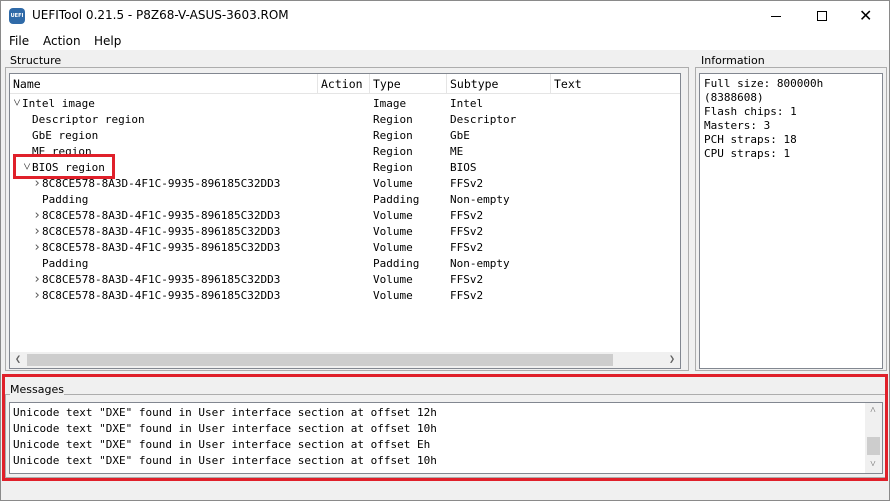 This screenshot has height=501, width=890. I want to click on tree-cell-subtype: ME, so click(457, 151).